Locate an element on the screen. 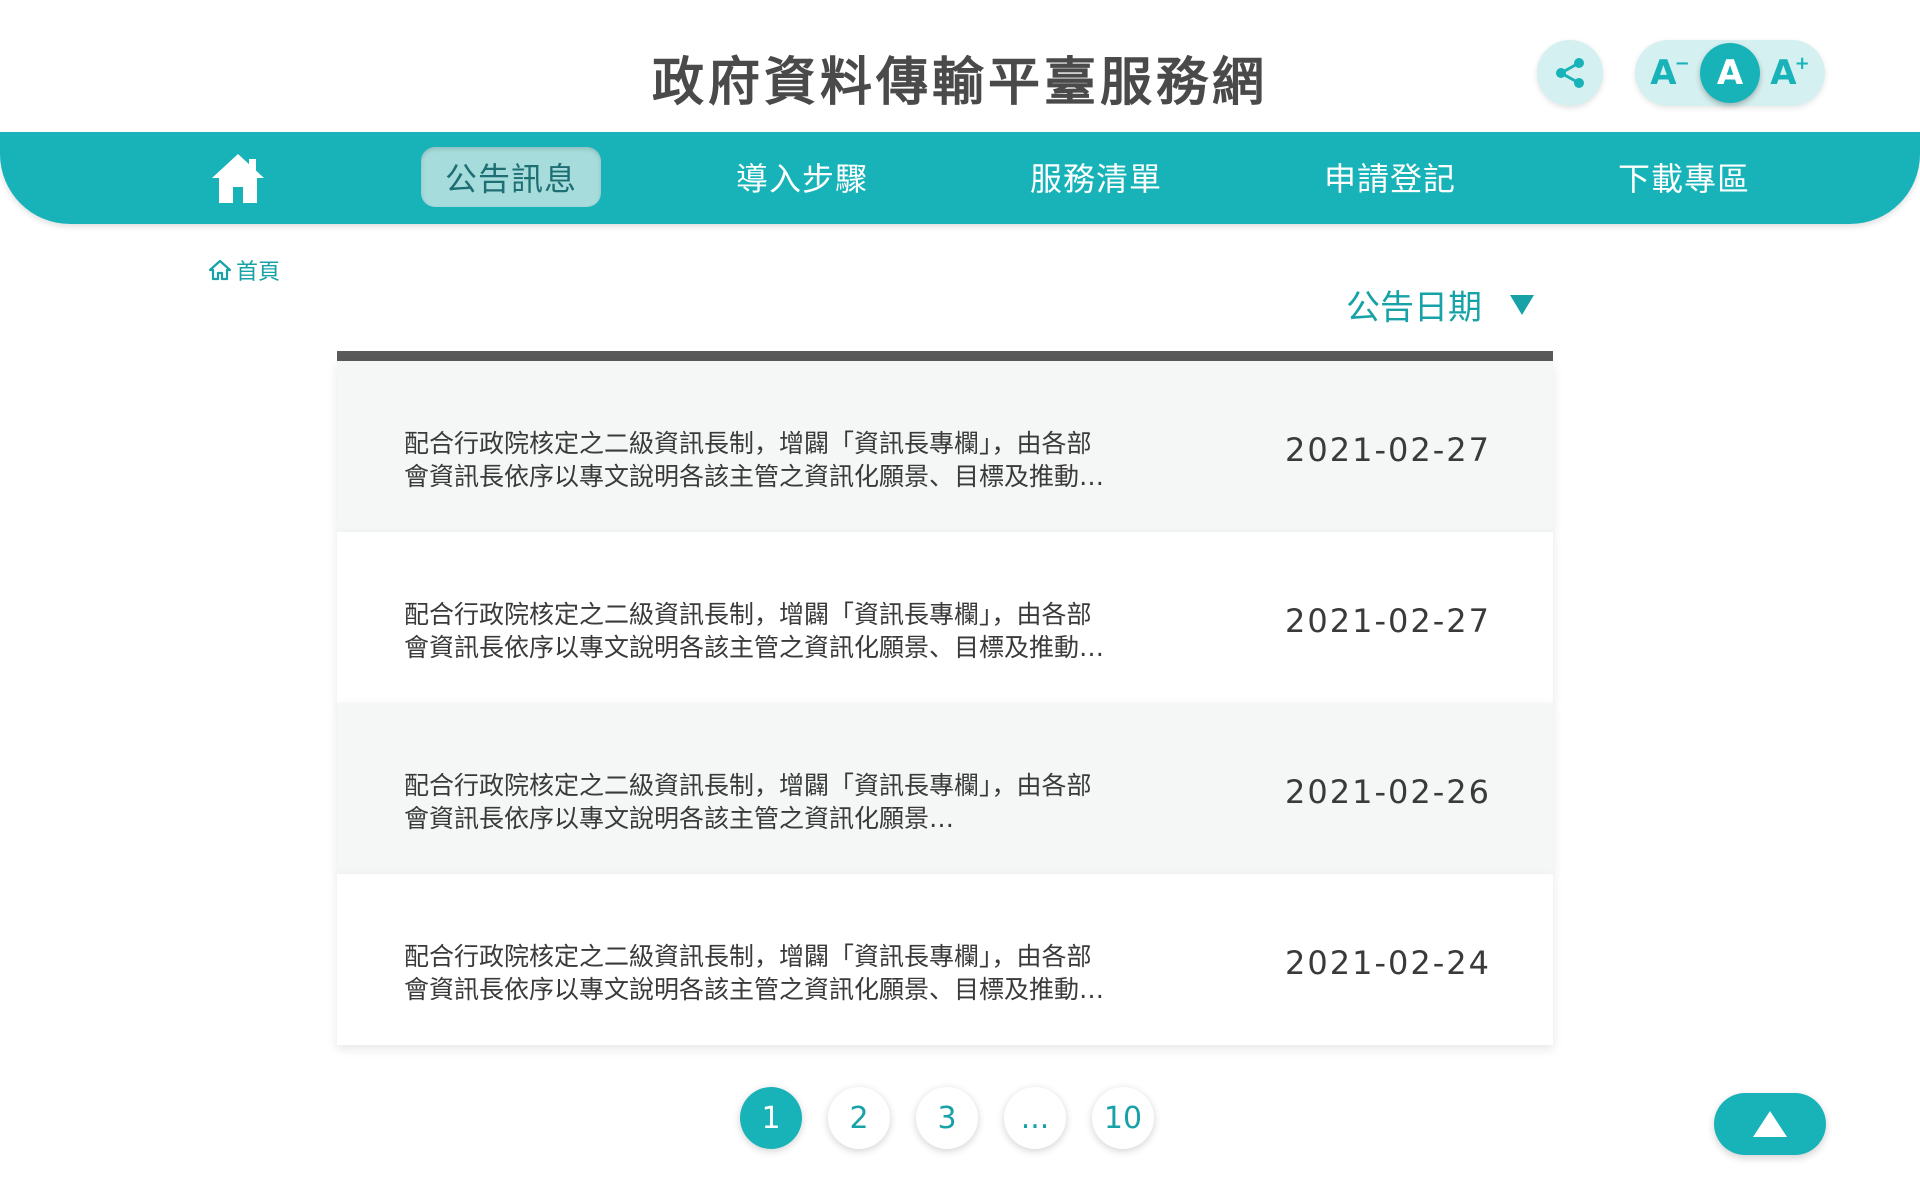  page-button-last: 10 is located at coordinates (1123, 1118).